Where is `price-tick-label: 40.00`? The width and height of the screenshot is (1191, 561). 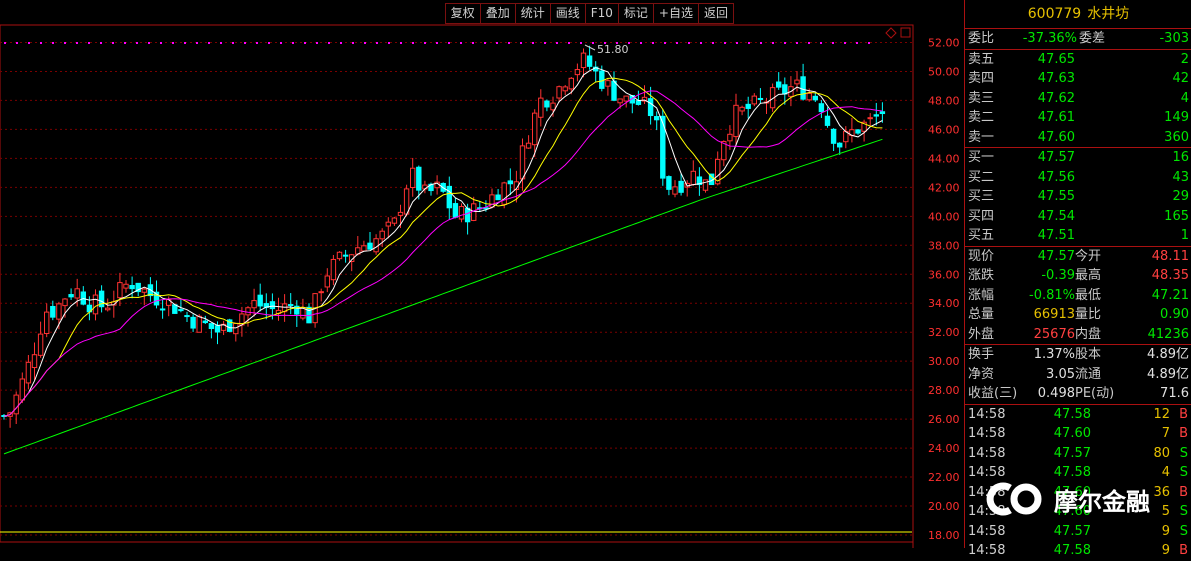
price-tick-label: 40.00 is located at coordinates (944, 216).